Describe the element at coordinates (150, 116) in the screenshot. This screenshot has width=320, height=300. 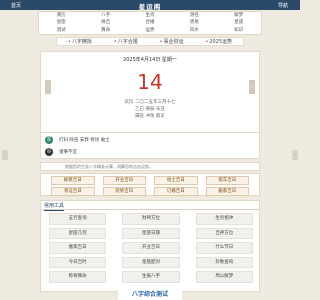
I see `lunar-line-3: 属蛇 冲兔 煞东` at that location.